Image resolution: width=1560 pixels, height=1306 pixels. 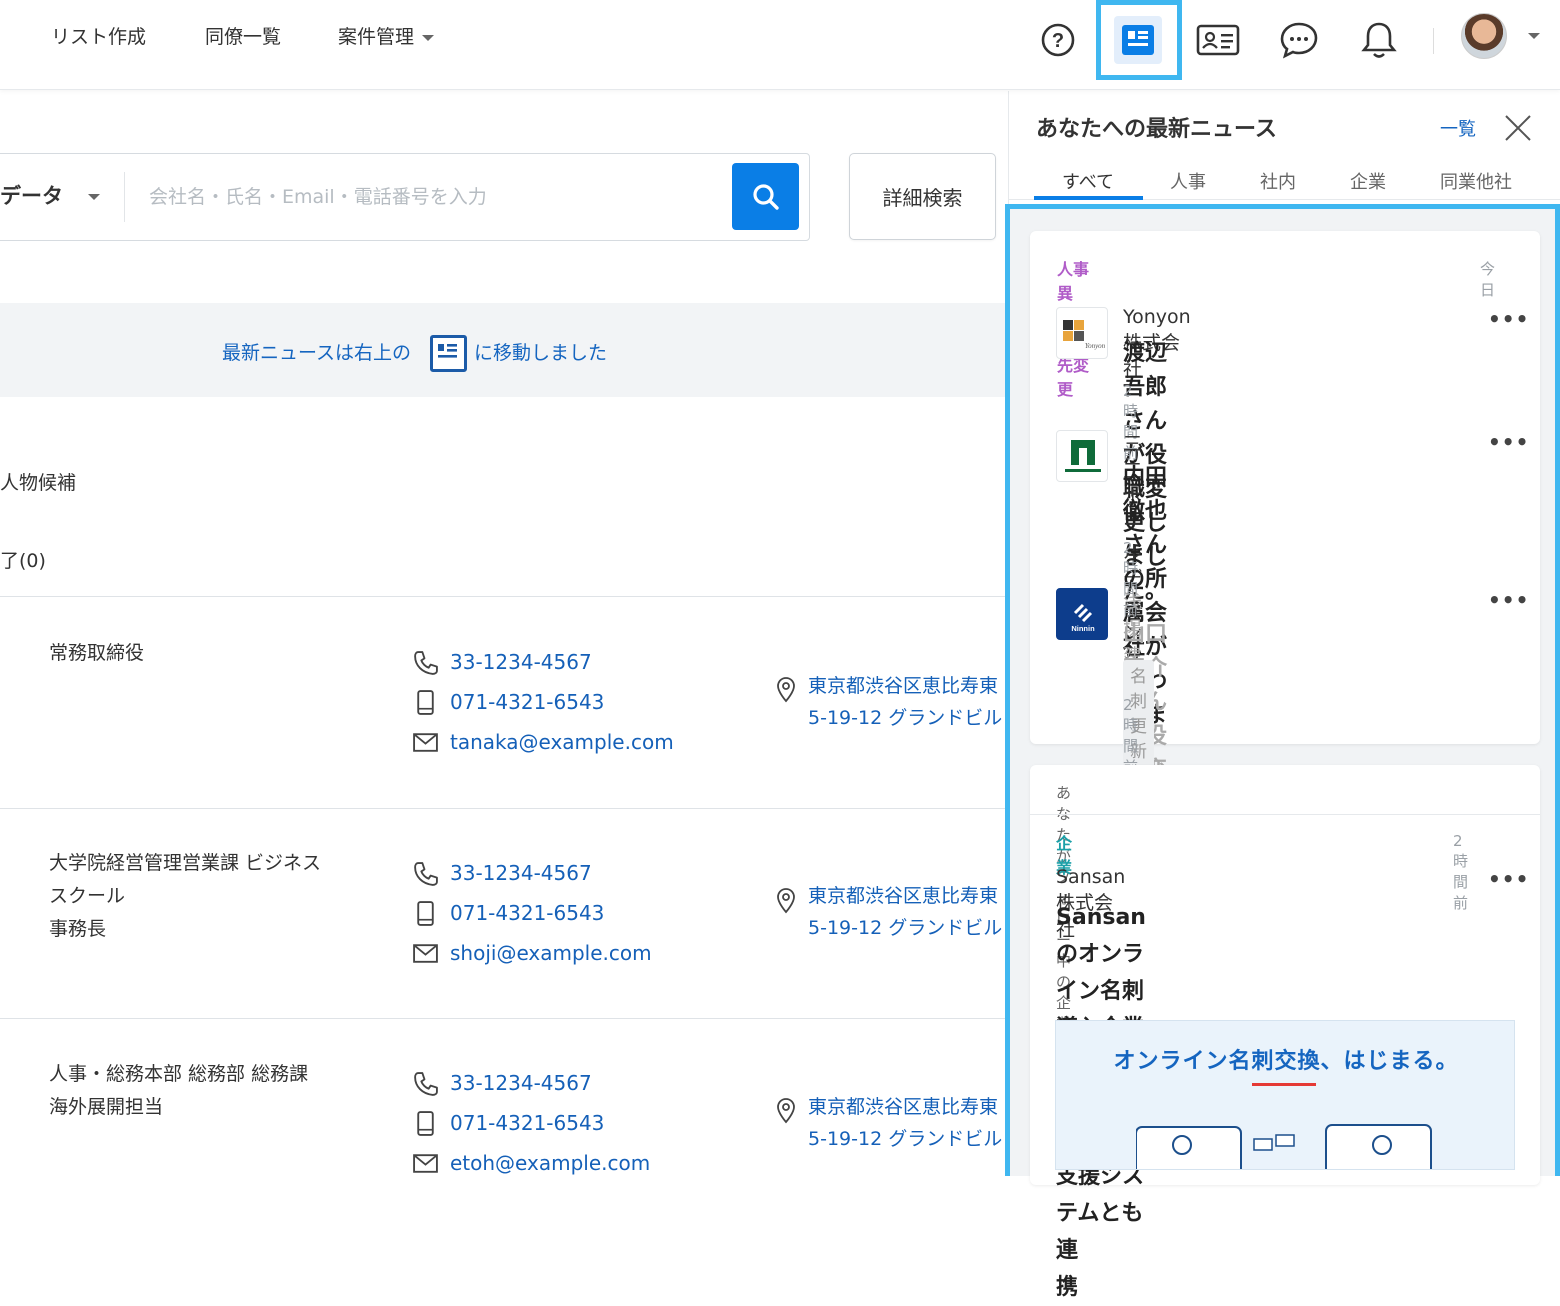 I want to click on banner-text: オンライン名刺交換、はじまる。, so click(x=1286, y=1061).